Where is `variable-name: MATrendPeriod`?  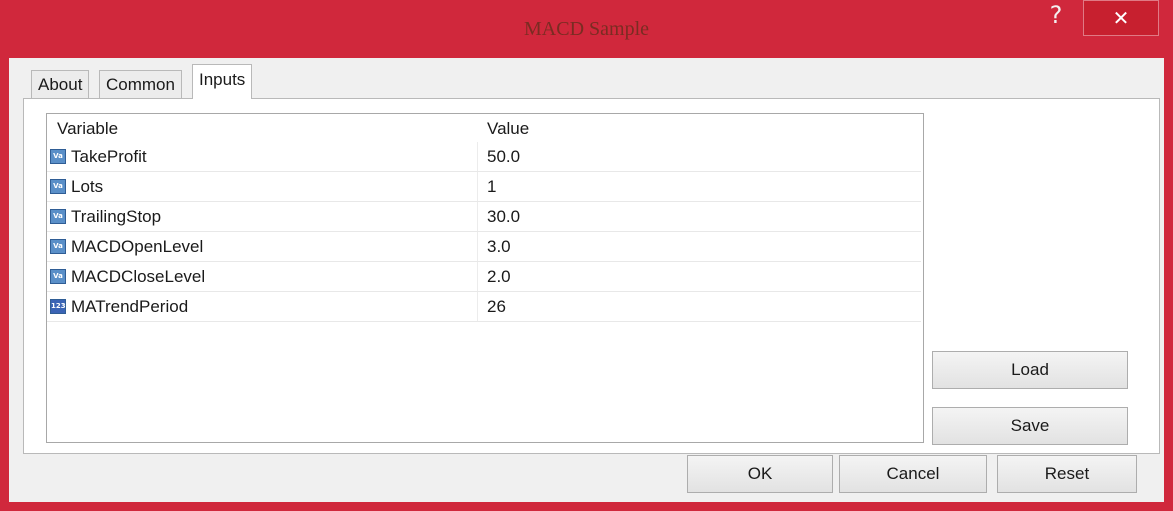
variable-name: MATrendPeriod is located at coordinates (130, 306).